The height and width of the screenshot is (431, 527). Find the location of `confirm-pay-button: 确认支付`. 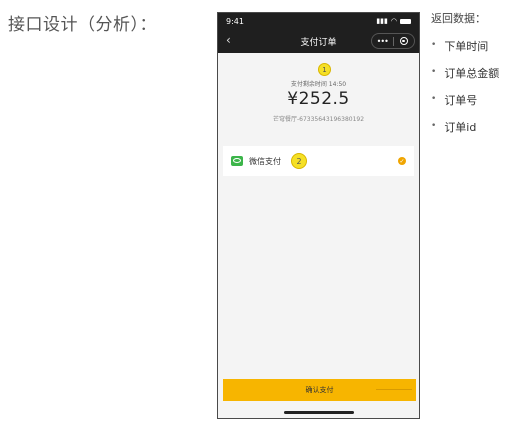

confirm-pay-button: 确认支付 is located at coordinates (319, 390).